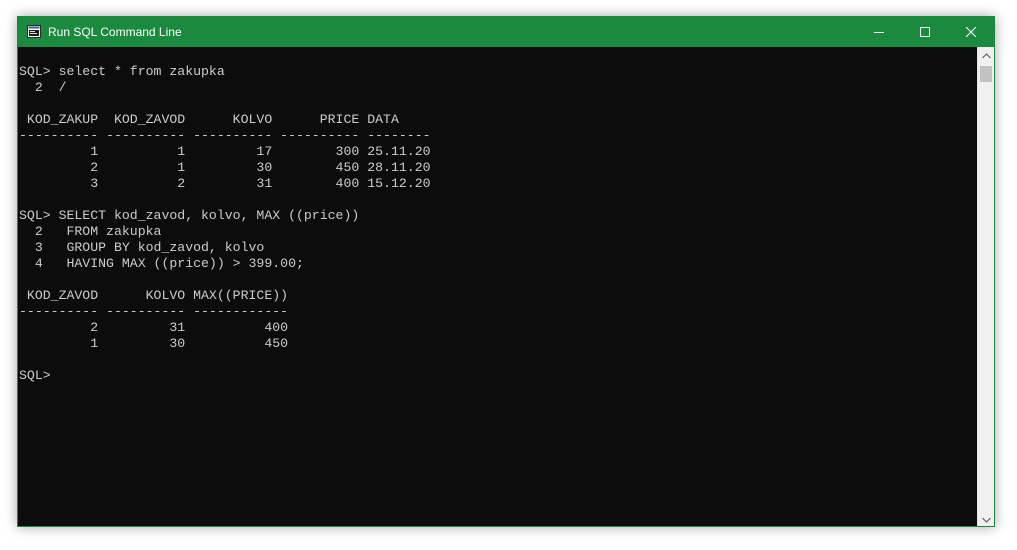 The width and height of the screenshot is (1017, 550). Describe the element at coordinates (986, 74) in the screenshot. I see `scroll-thumb` at that location.